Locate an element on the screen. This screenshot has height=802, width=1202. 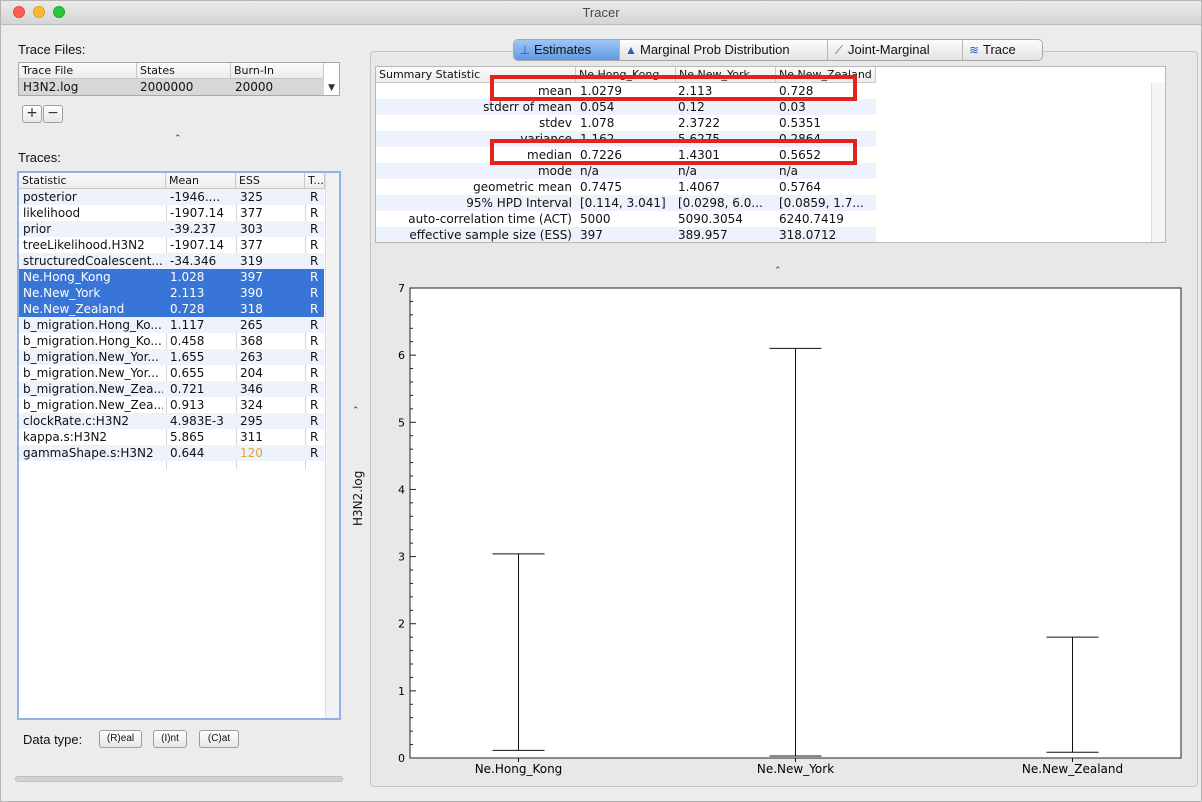
split-pane-caret-icon: ⌃ is located at coordinates (178, 139).